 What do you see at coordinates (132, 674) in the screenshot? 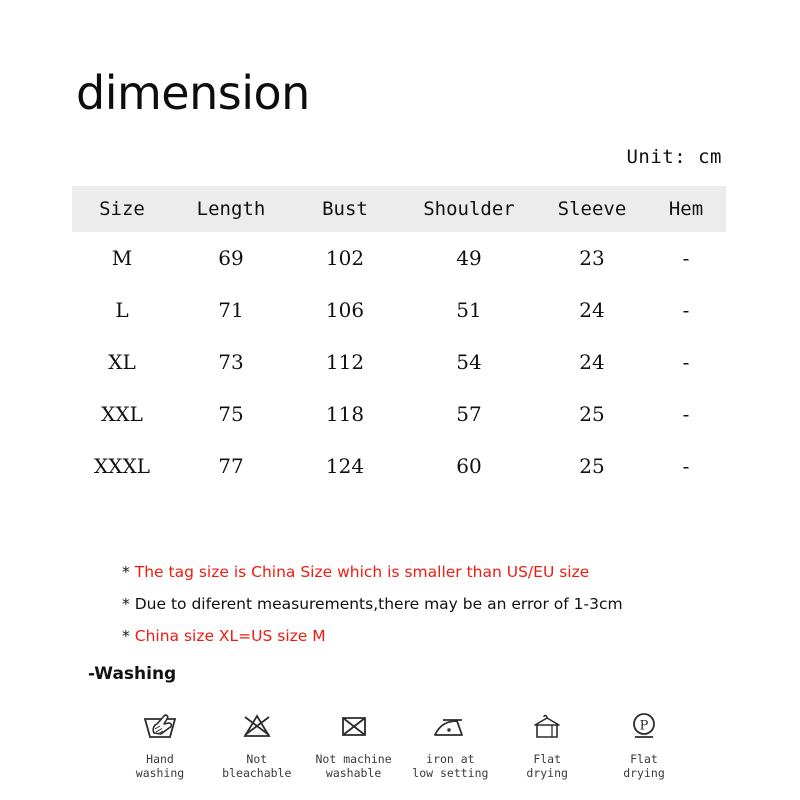
I see `washing-section-heading: -Washing` at bounding box center [132, 674].